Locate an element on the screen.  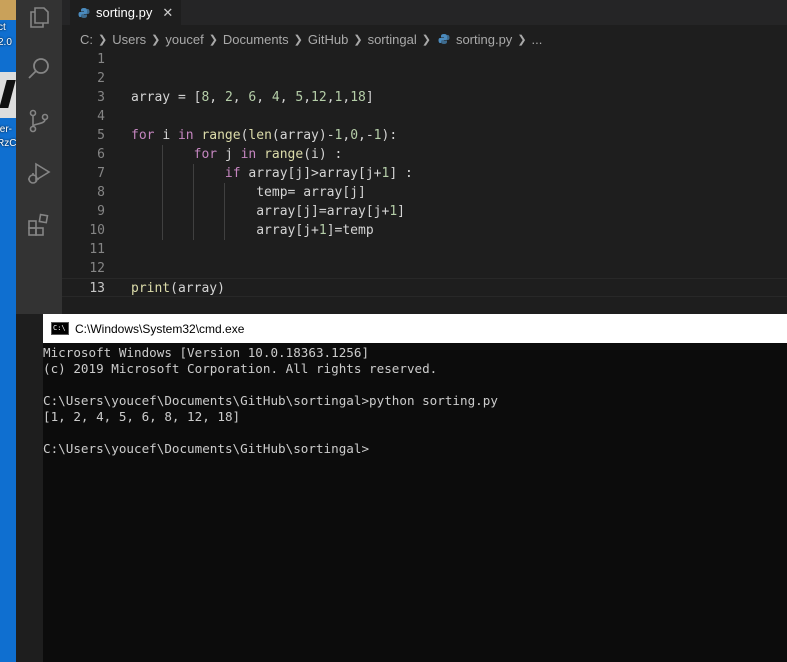
cmd-icon: C:\ is located at coordinates (60, 328).